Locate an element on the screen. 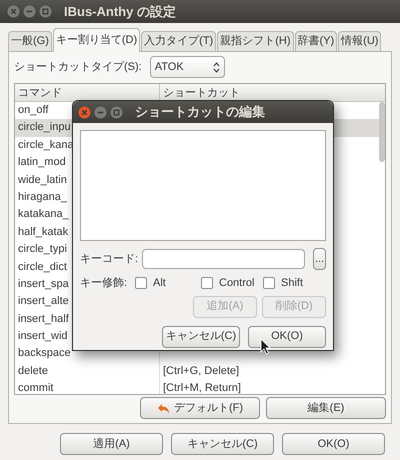  table-row: delete [Ctrl+G, Delete] is located at coordinates (200, 371).